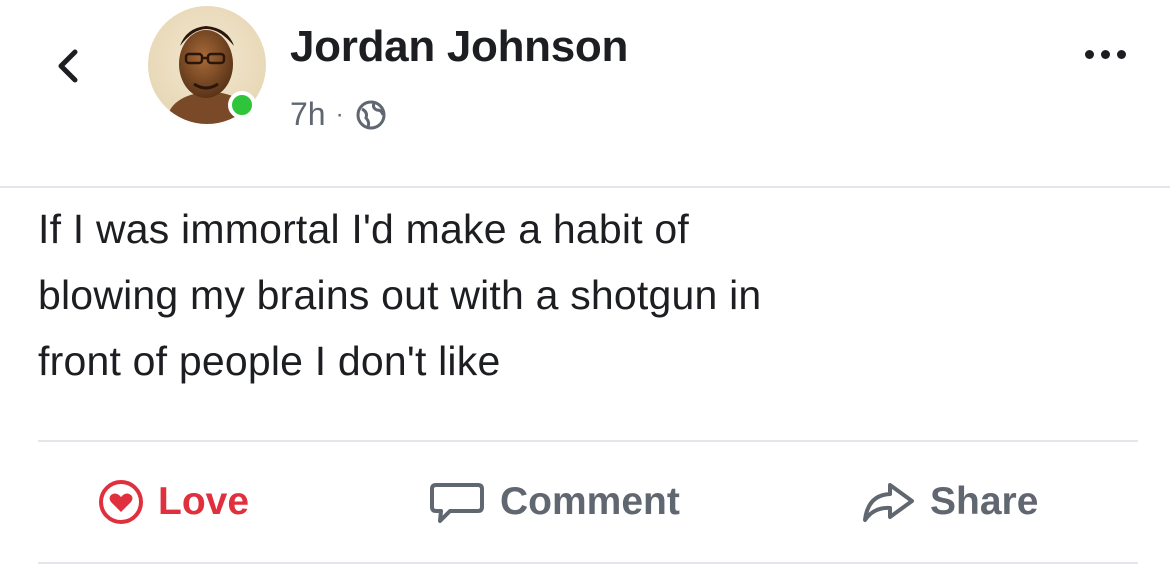 This screenshot has width=1170, height=574. I want to click on more-options-button, so click(1105, 54).